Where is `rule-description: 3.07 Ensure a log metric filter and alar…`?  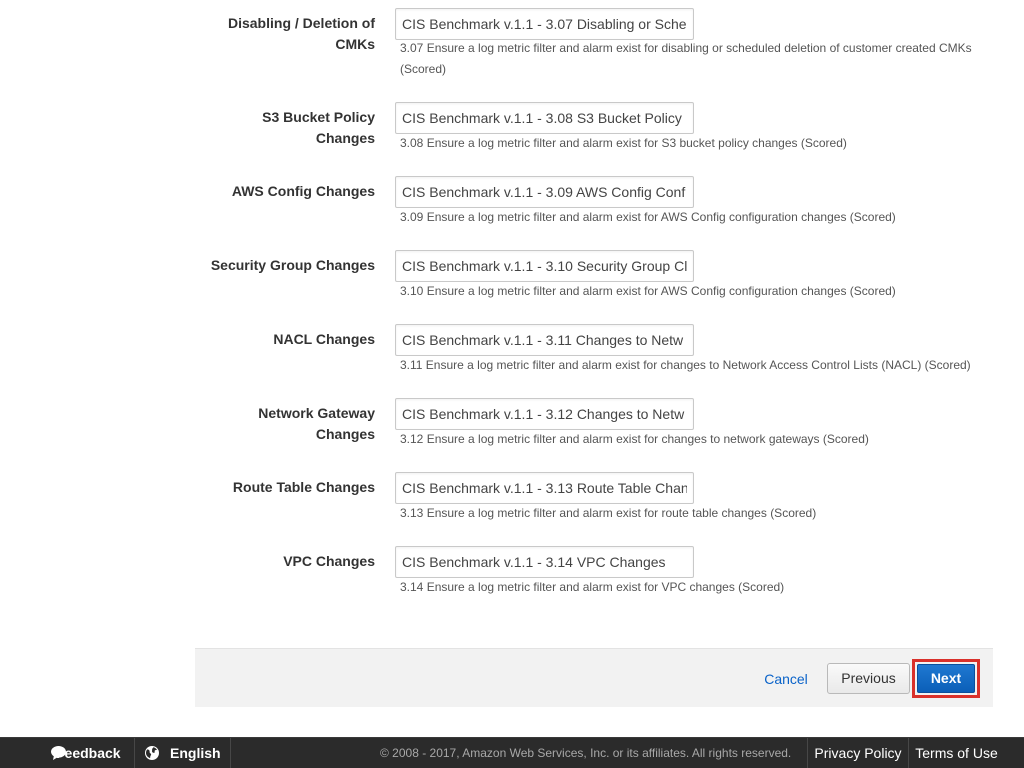
rule-description: 3.07 Ensure a log metric filter and alar… is located at coordinates (686, 58).